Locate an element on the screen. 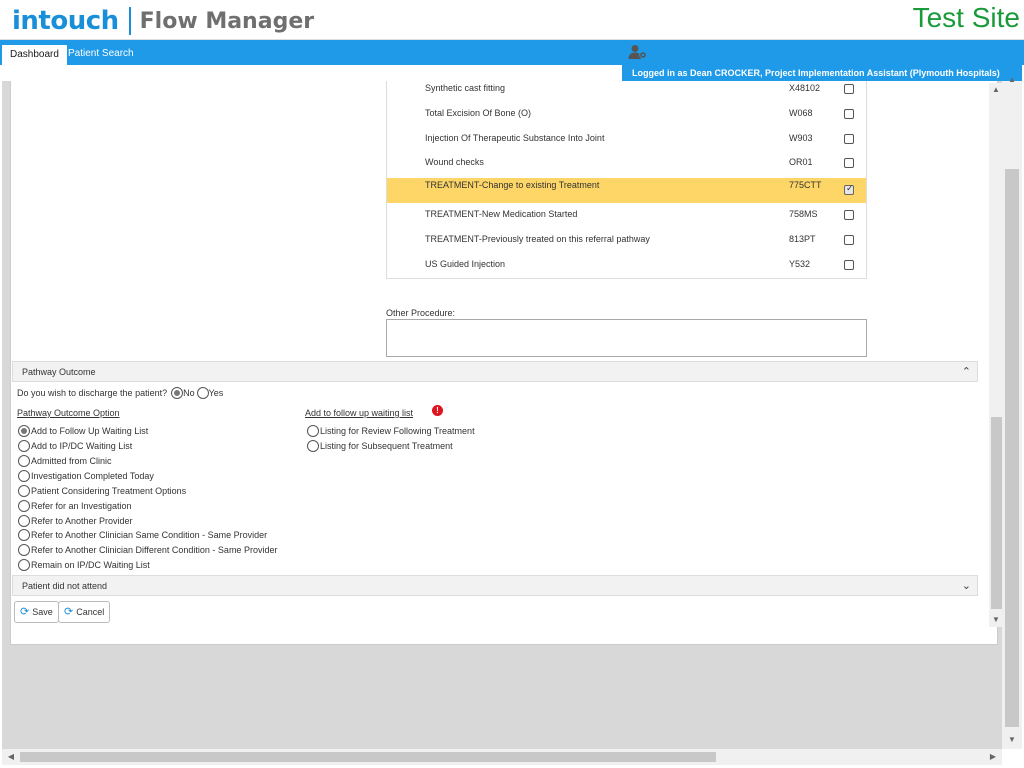 Image resolution: width=1024 pixels, height=768 pixels. option-label: Investigation Completed Today is located at coordinates (92, 476).